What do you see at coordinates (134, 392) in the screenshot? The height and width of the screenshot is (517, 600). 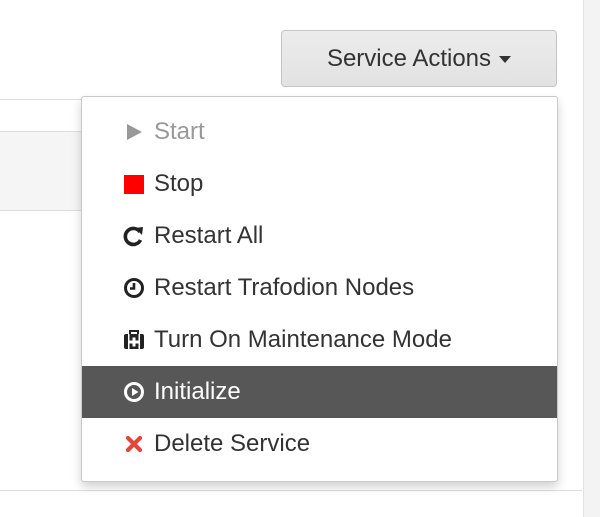 I see `play-circle-icon` at bounding box center [134, 392].